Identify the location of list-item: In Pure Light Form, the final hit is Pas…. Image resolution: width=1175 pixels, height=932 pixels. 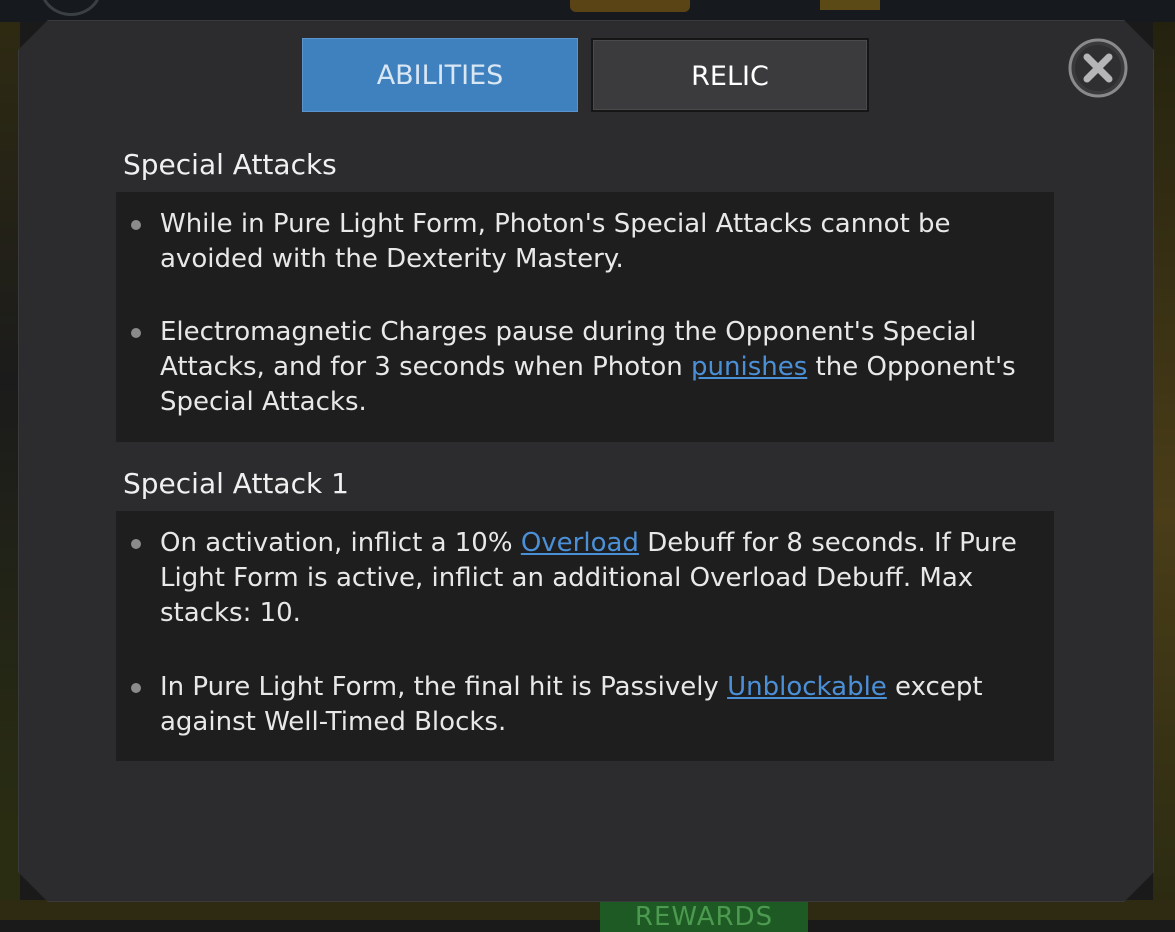
(585, 705).